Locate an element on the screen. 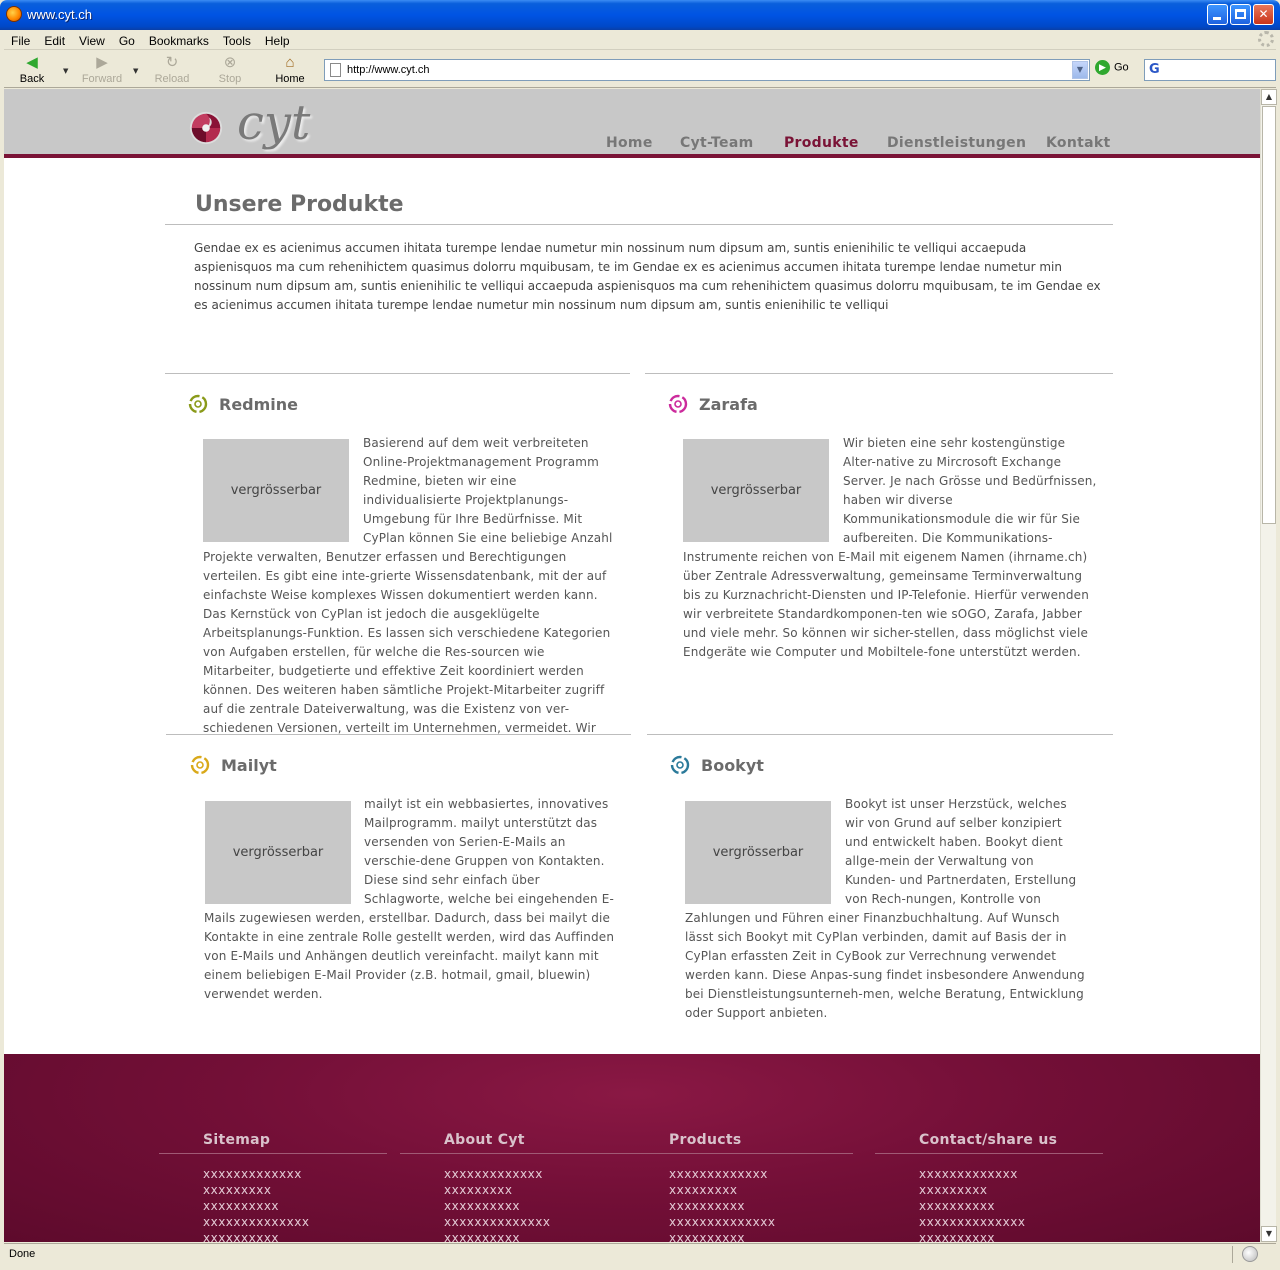  back-history-dropdown: ▼ is located at coordinates (65, 71).